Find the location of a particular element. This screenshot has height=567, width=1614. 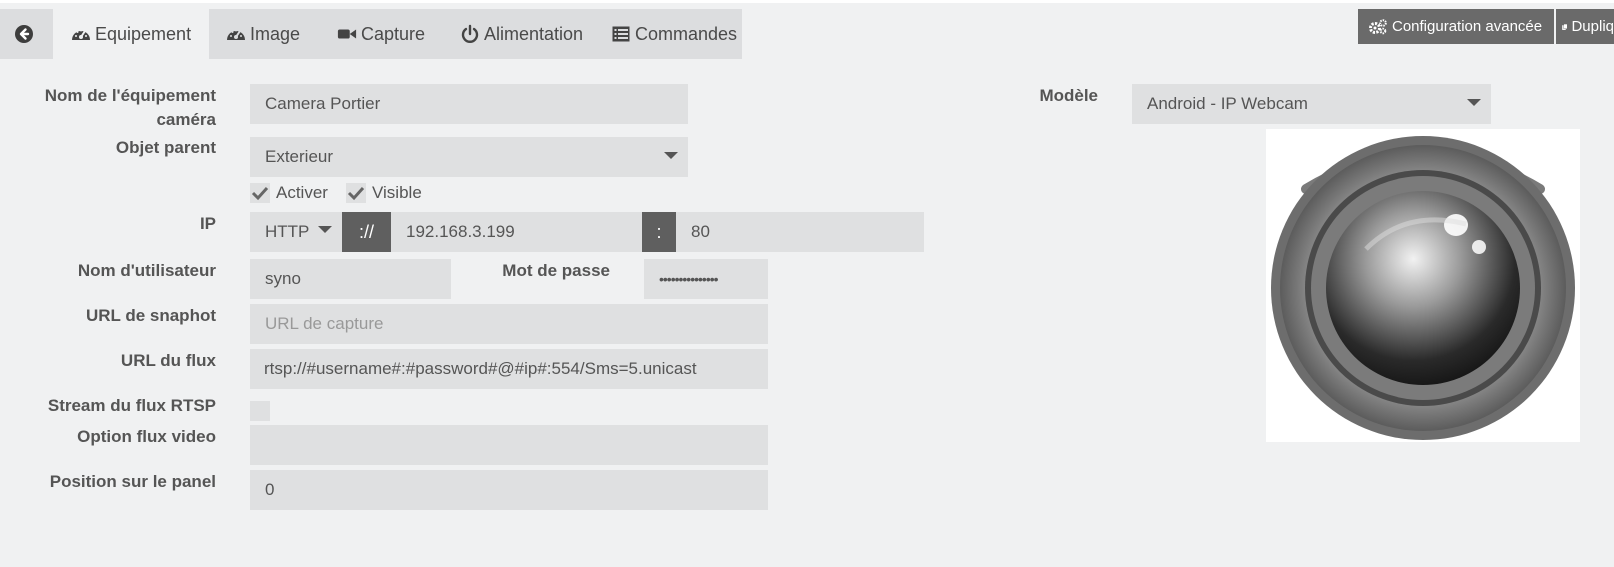

list-icon is located at coordinates (621, 34).